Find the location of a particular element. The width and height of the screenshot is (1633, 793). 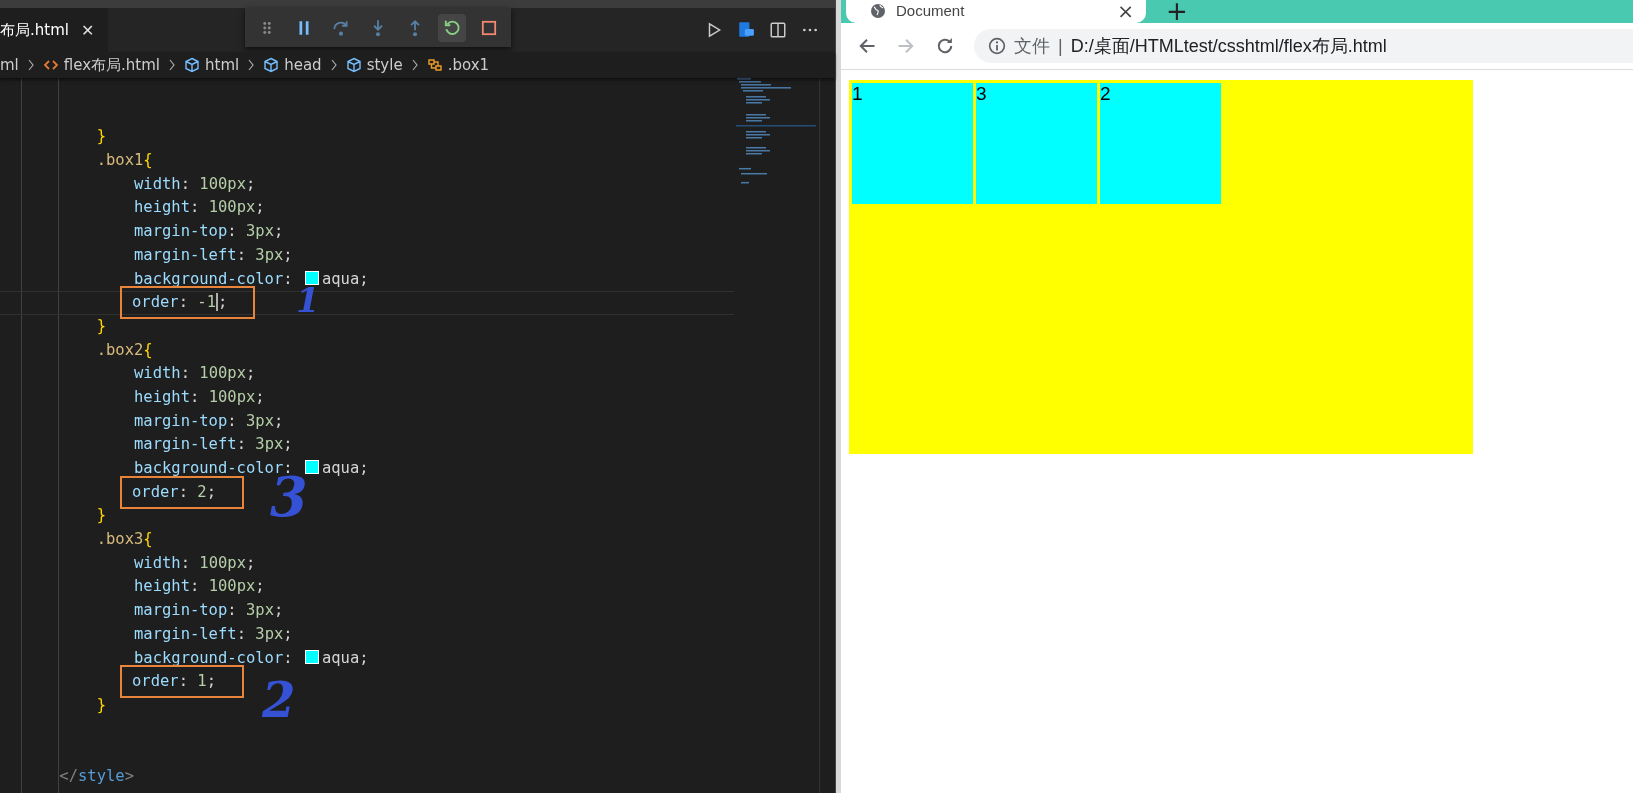

code-token: .box1 is located at coordinates (120, 160).